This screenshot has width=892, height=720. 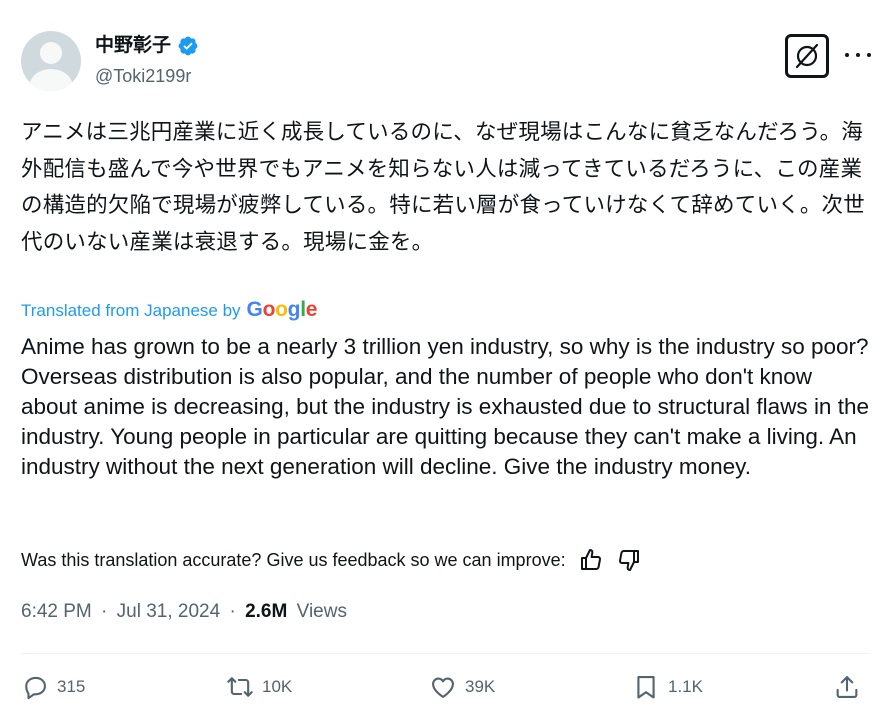 What do you see at coordinates (443, 687) in the screenshot?
I see `heart-icon` at bounding box center [443, 687].